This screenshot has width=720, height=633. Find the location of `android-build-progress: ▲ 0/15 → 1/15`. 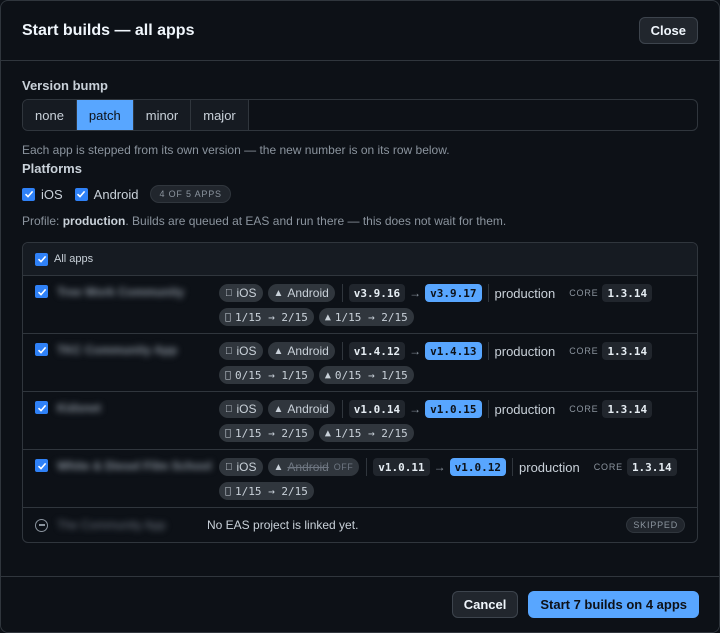

android-build-progress: ▲ 0/15 → 1/15 is located at coordinates (366, 375).